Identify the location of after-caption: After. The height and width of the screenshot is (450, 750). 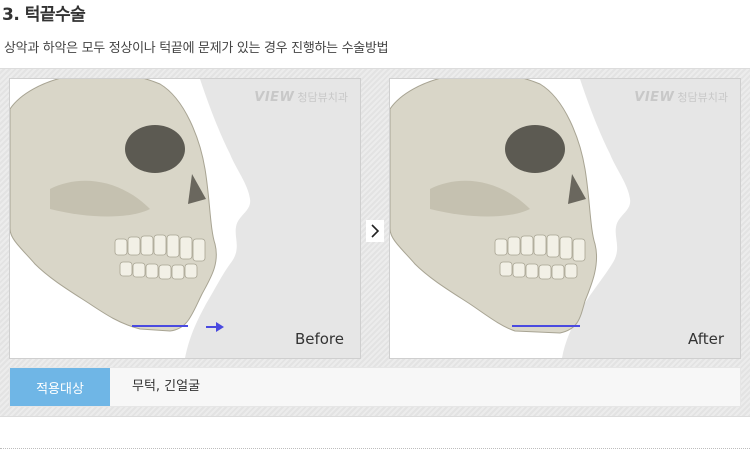
(705, 339).